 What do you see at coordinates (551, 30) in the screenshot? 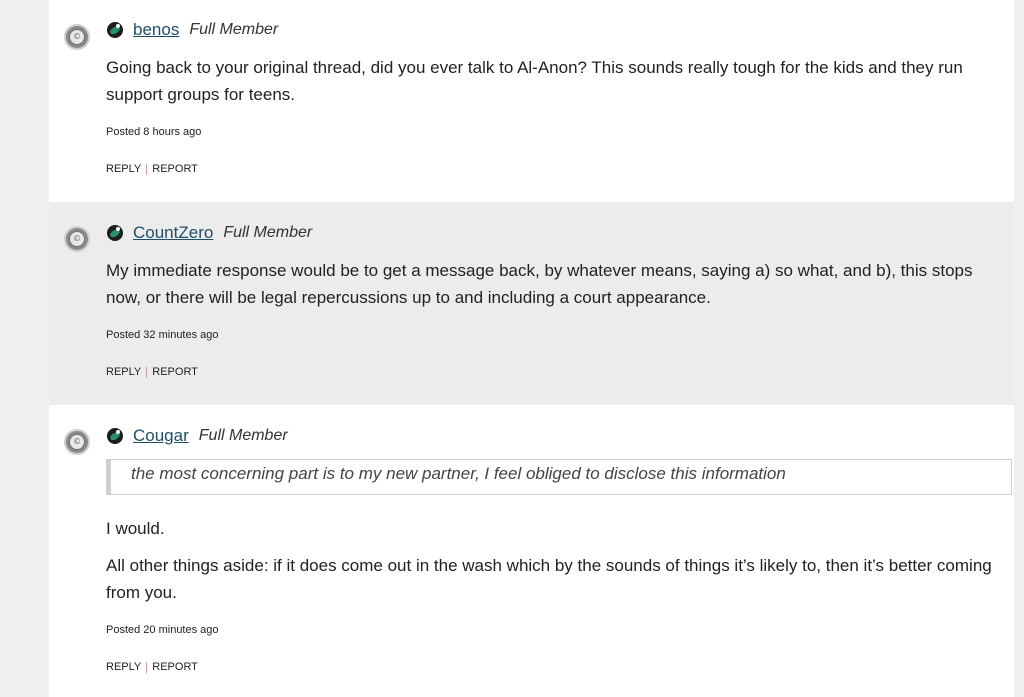
I see `post-header: benos Full Member` at bounding box center [551, 30].